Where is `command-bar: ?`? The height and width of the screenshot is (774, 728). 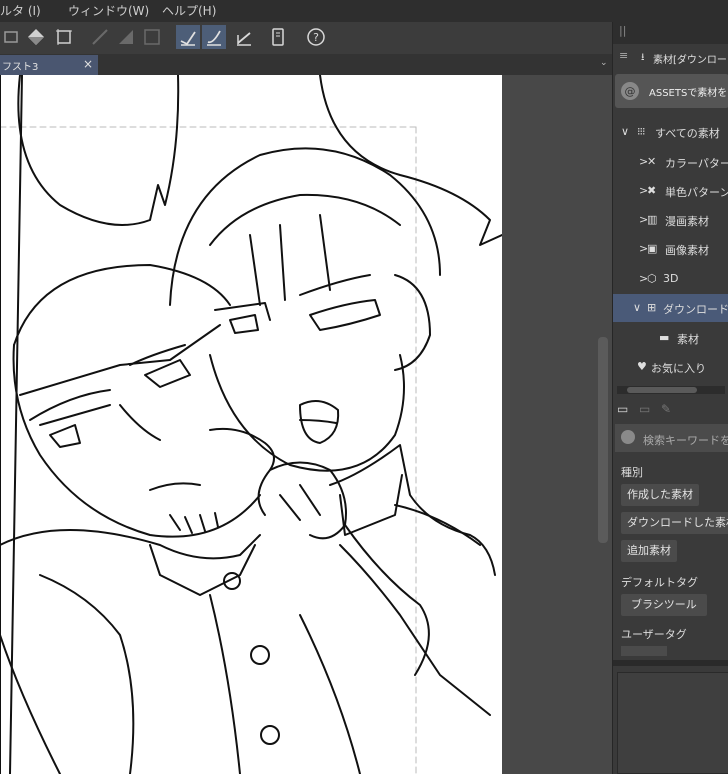 command-bar: ? is located at coordinates (306, 38).